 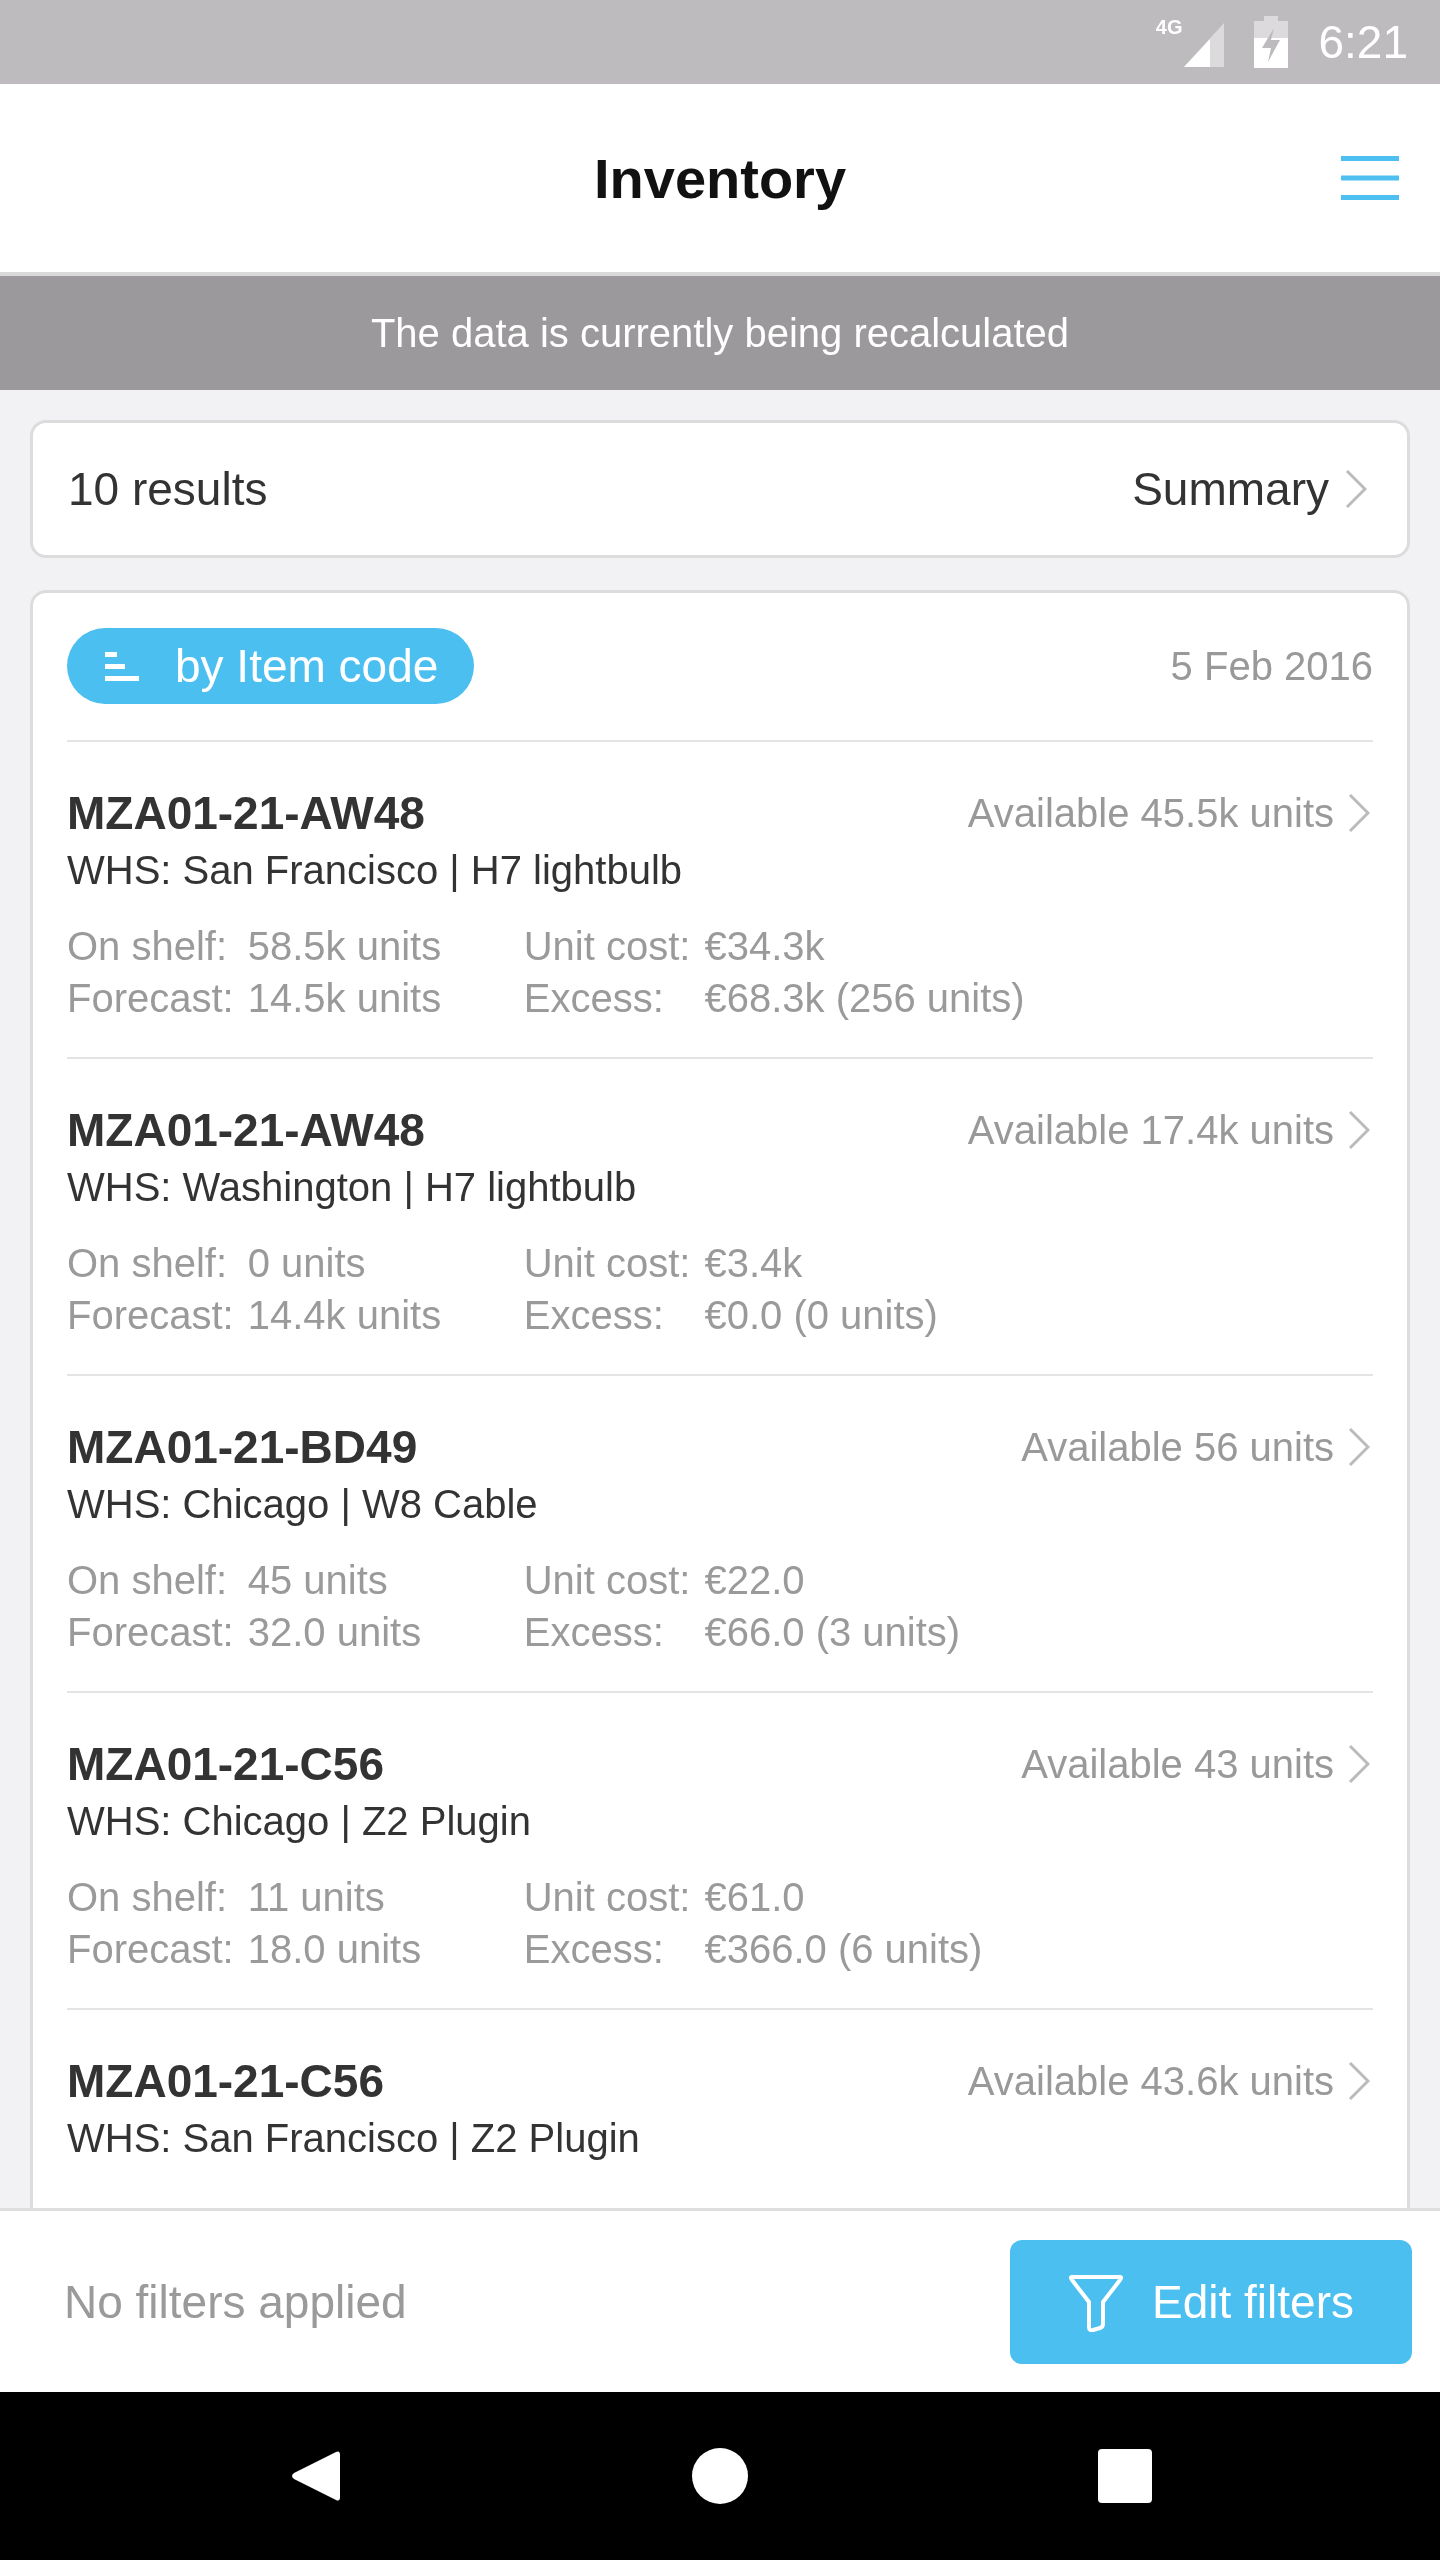 What do you see at coordinates (720, 2476) in the screenshot?
I see `home-icon` at bounding box center [720, 2476].